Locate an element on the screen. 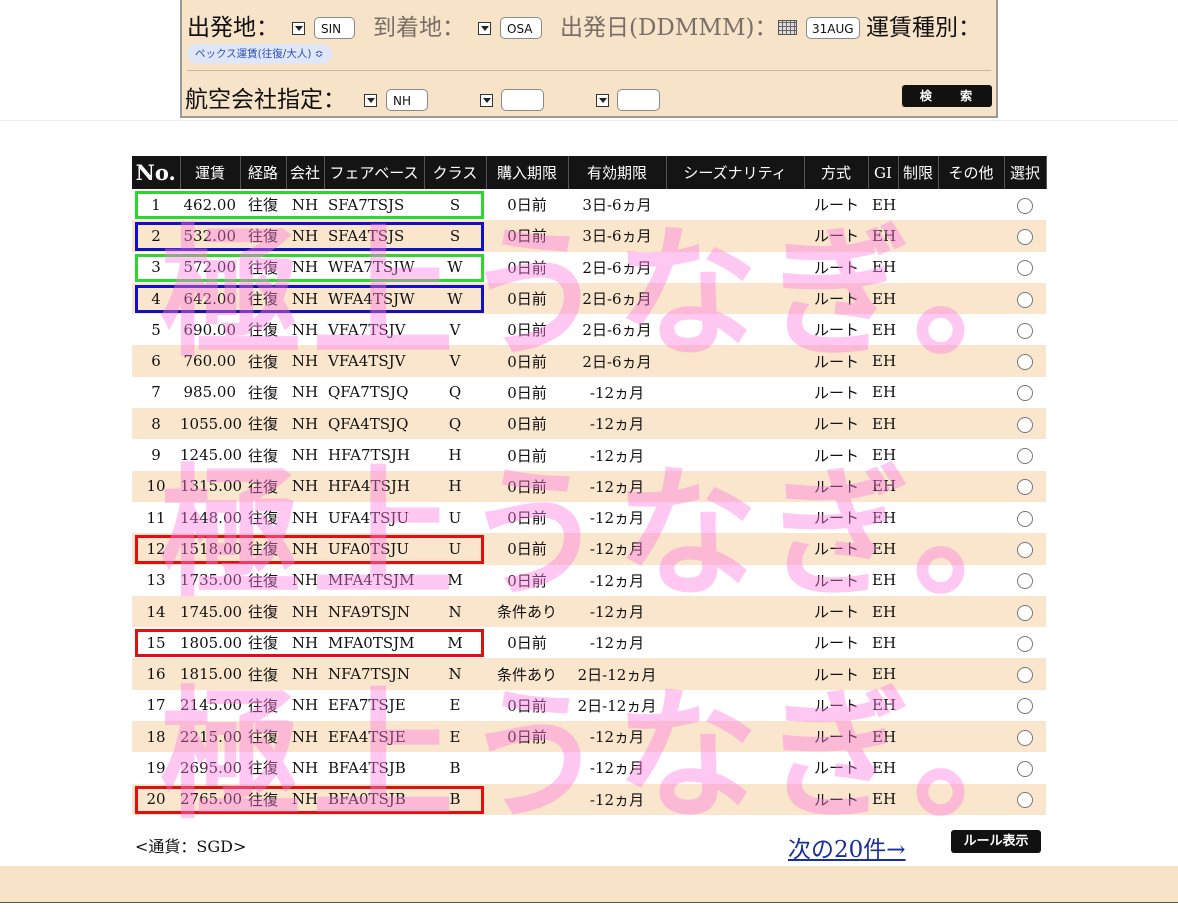  destination-input: OSA is located at coordinates (521, 28).